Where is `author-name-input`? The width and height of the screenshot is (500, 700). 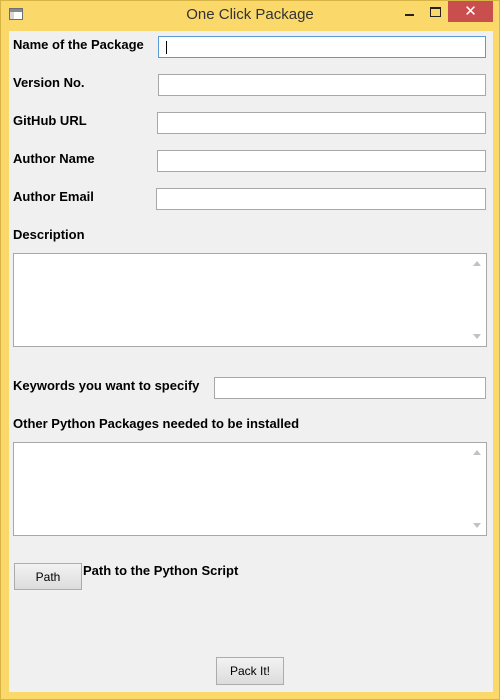
author-name-input is located at coordinates (321, 161).